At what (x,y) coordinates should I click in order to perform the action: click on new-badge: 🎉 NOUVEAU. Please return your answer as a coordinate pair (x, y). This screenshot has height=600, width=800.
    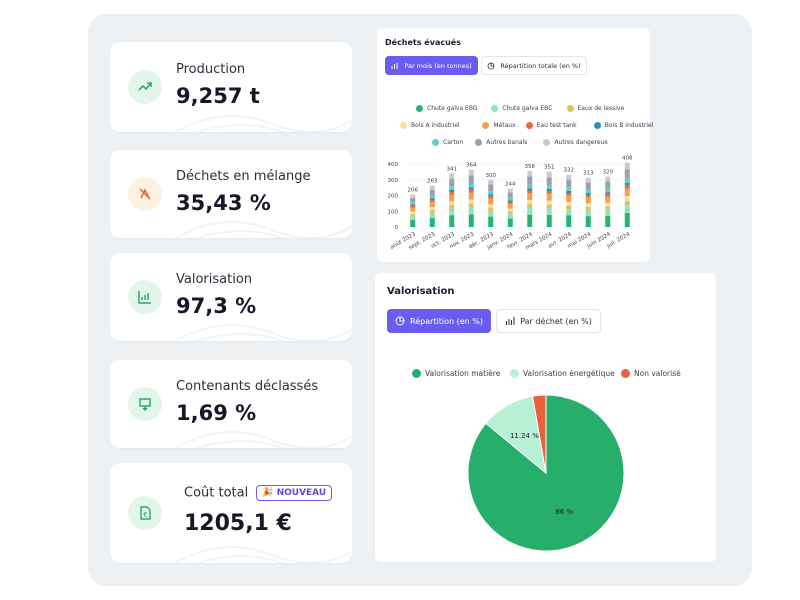
    Looking at the image, I should click on (294, 493).